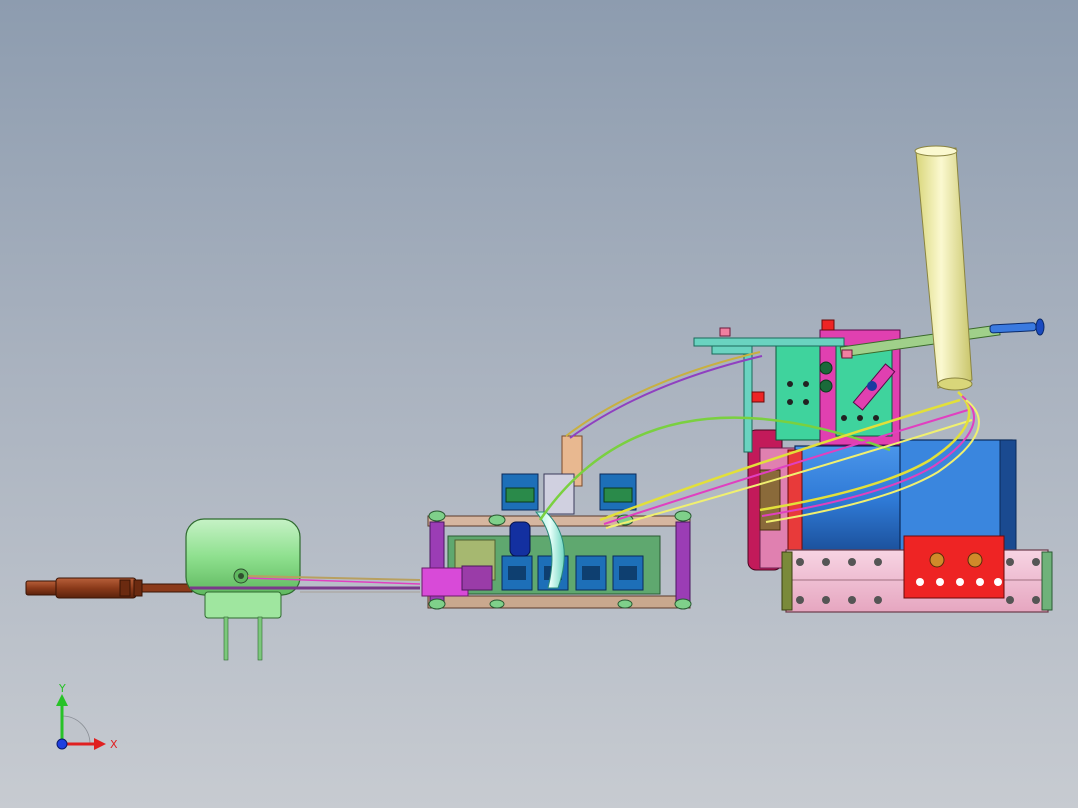  I want to click on usb-cable, so click(109, 588).